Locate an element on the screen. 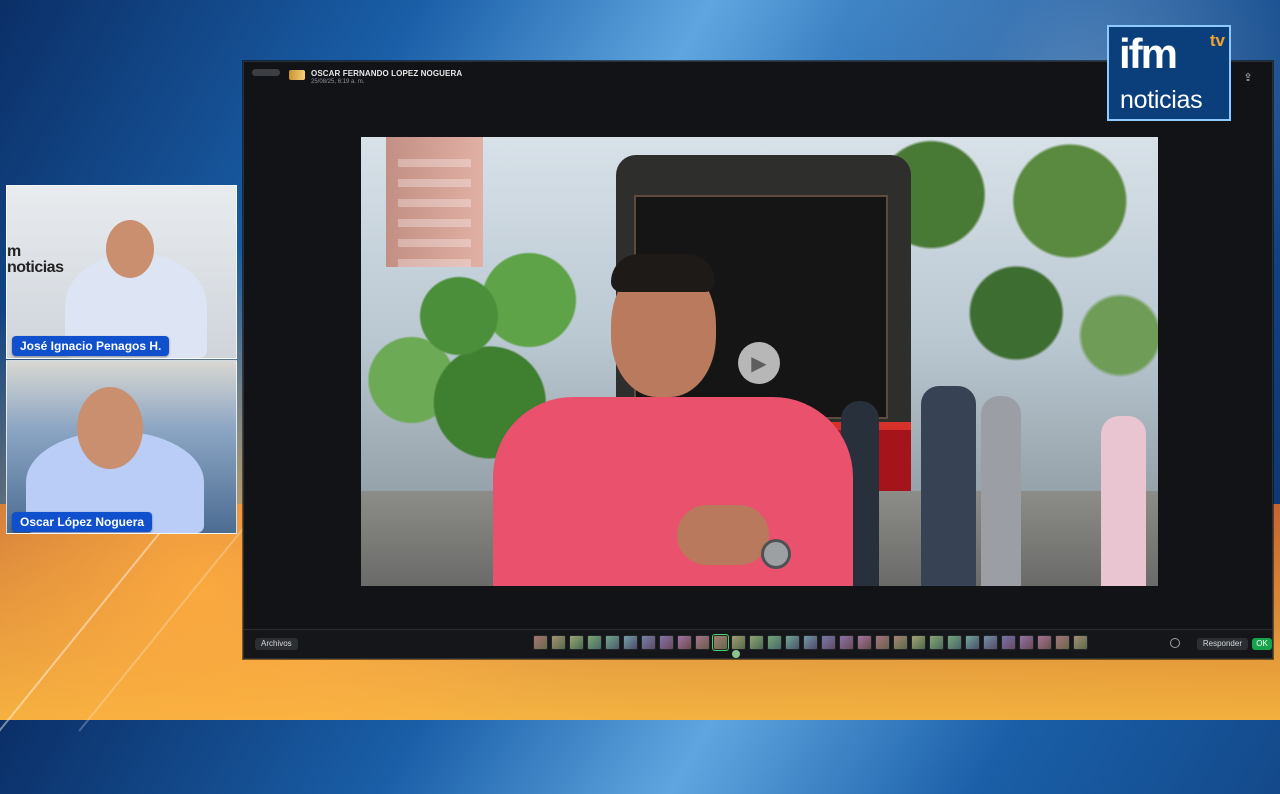 Image resolution: width=1280 pixels, height=794 pixels. play-icon: ▶ is located at coordinates (759, 363).